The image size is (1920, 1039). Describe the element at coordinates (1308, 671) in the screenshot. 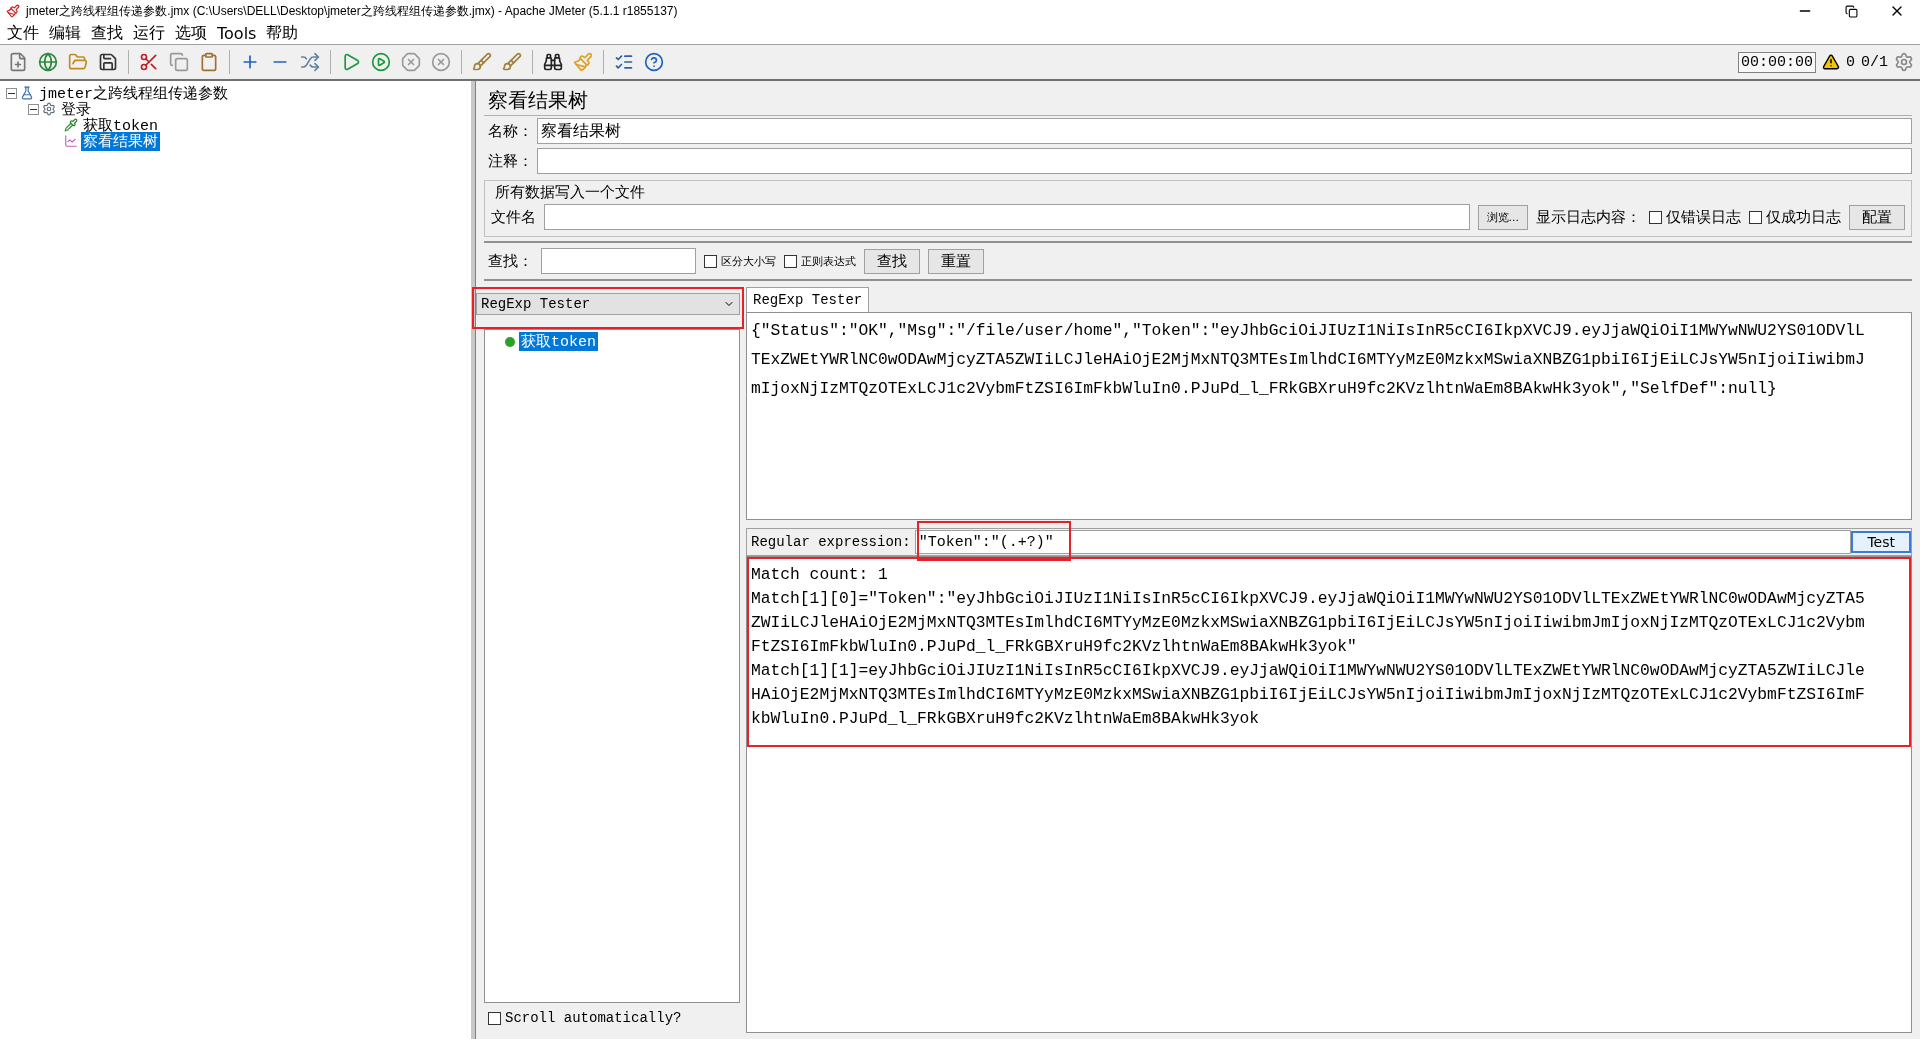

I see `match-text: Match[1][1]=eyJhbGciOiJIUzI1NiIsInR5cCI6IkpXVCJ9.eyJjaWQiOiI1MWYwNWU2YS01ODVlLTExZWEtYWRlNC0wODAwMjcyZTA5ZWIiLCJle` at that location.